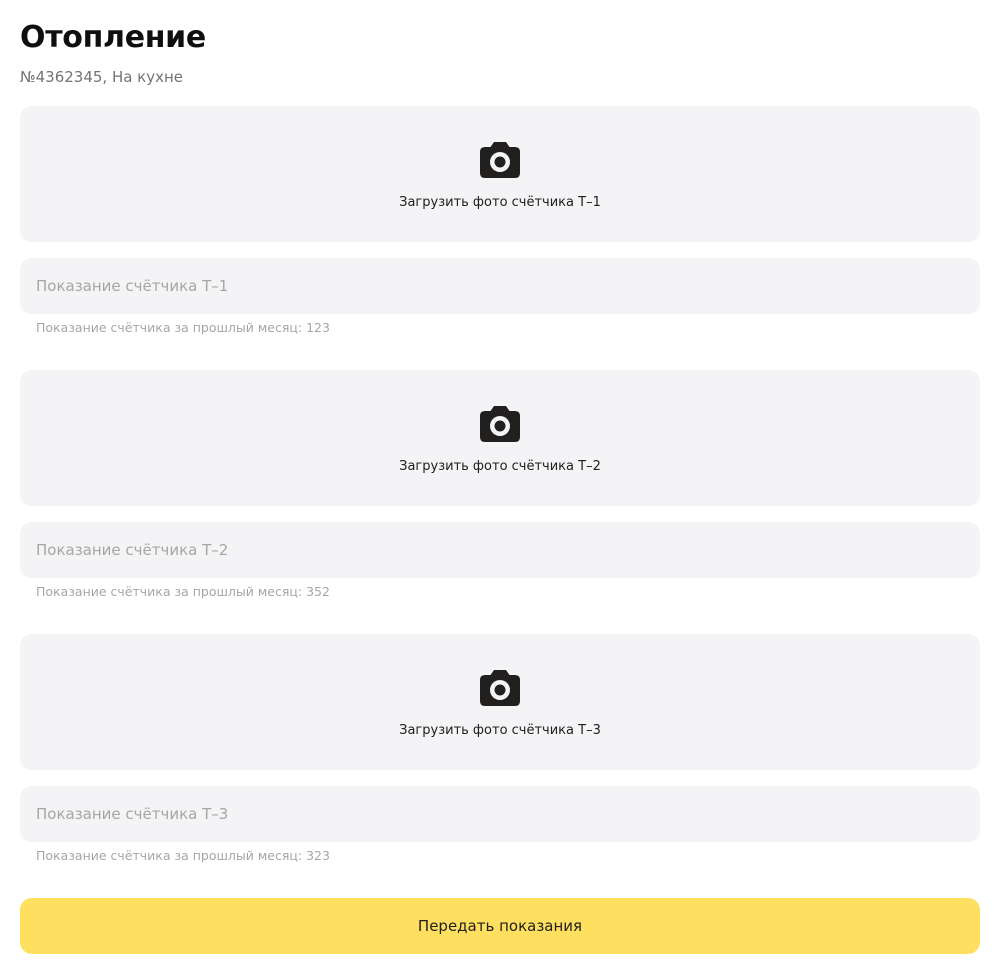 This screenshot has width=1000, height=974. Describe the element at coordinates (102, 77) in the screenshot. I see `meter-subtitle: №4362345, На кухне` at that location.